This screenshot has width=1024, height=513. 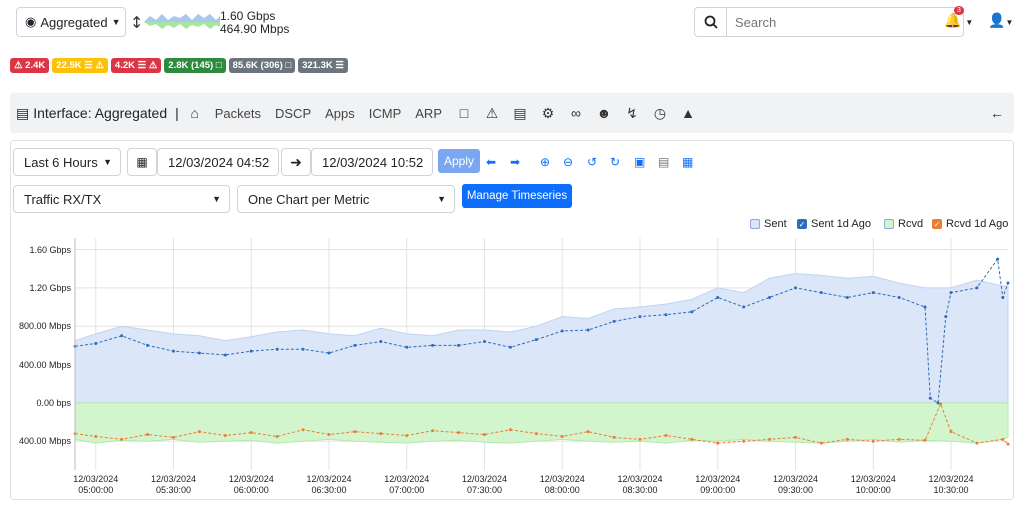 I want to click on x-tick-label: 12/03/2024 05:00:00, so click(x=96, y=485).